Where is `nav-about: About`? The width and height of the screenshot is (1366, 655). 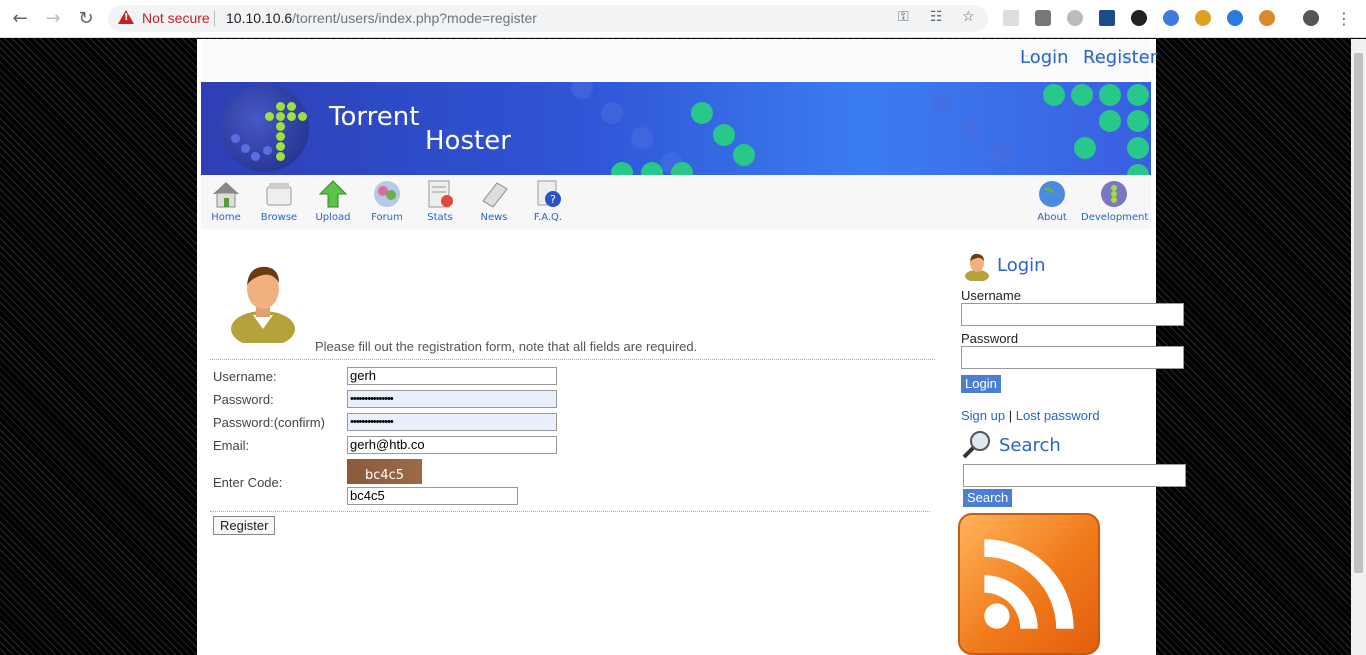
nav-about: About is located at coordinates (1052, 201).